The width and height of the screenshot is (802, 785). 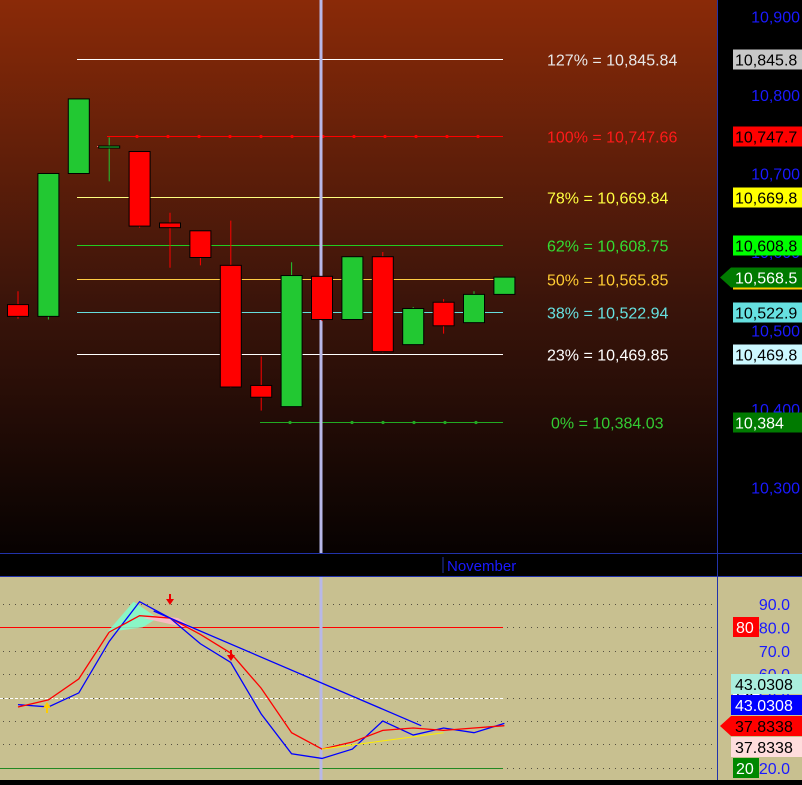 What do you see at coordinates (608, 314) in the screenshot?
I see `fib-level-label: 38% = 10,522.94` at bounding box center [608, 314].